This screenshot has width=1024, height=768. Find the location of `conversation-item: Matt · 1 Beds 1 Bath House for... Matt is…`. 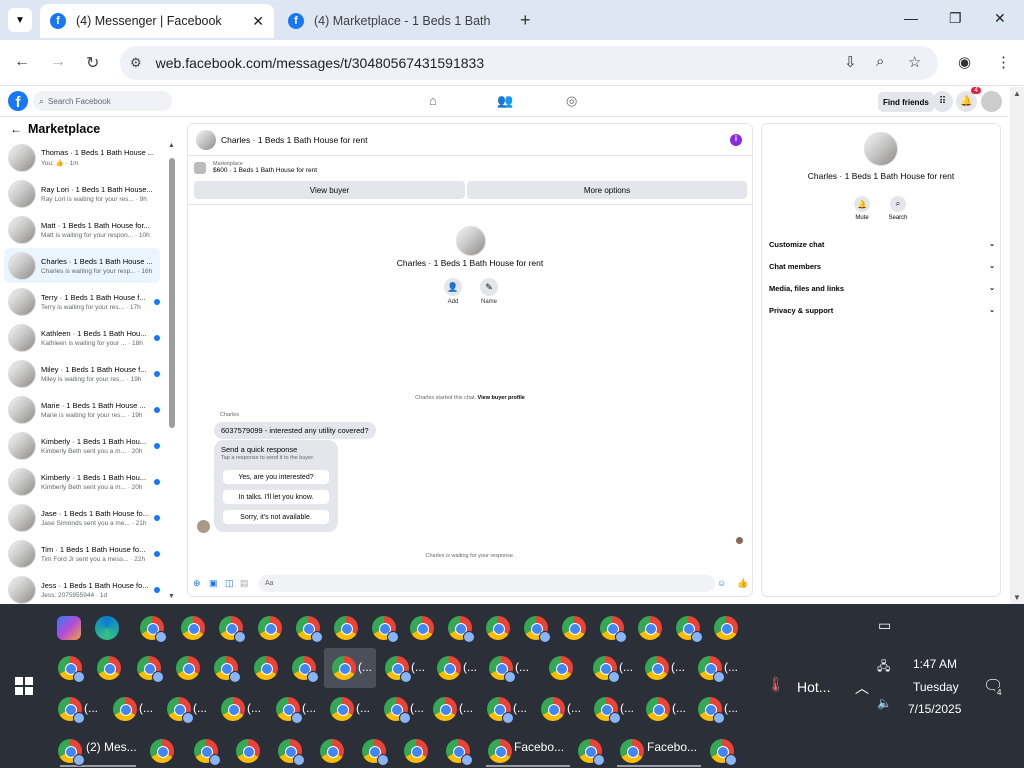

conversation-item: Matt · 1 Beds 1 Bath House for... Matt is… is located at coordinates (82, 229).